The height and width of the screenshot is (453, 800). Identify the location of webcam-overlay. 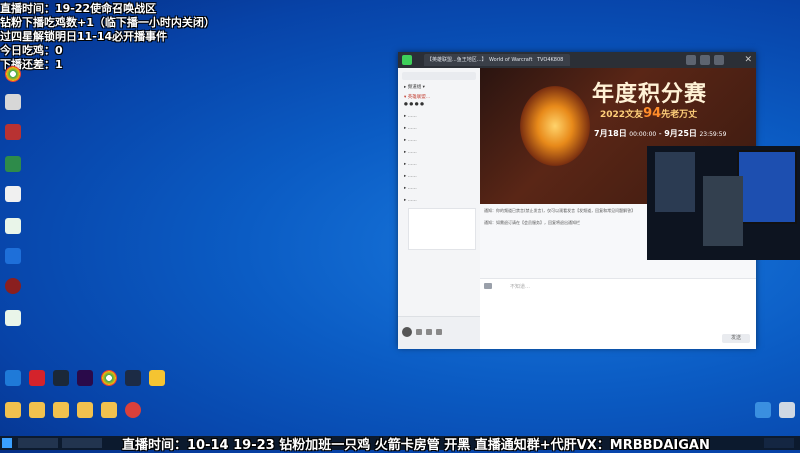
(723, 203).